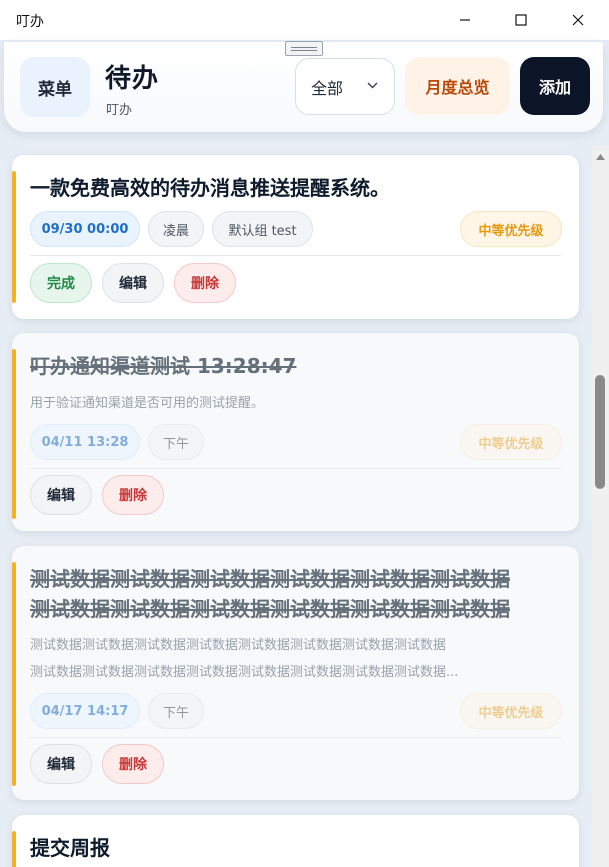  Describe the element at coordinates (345, 86) in the screenshot. I see `filter-select: 全部` at that location.